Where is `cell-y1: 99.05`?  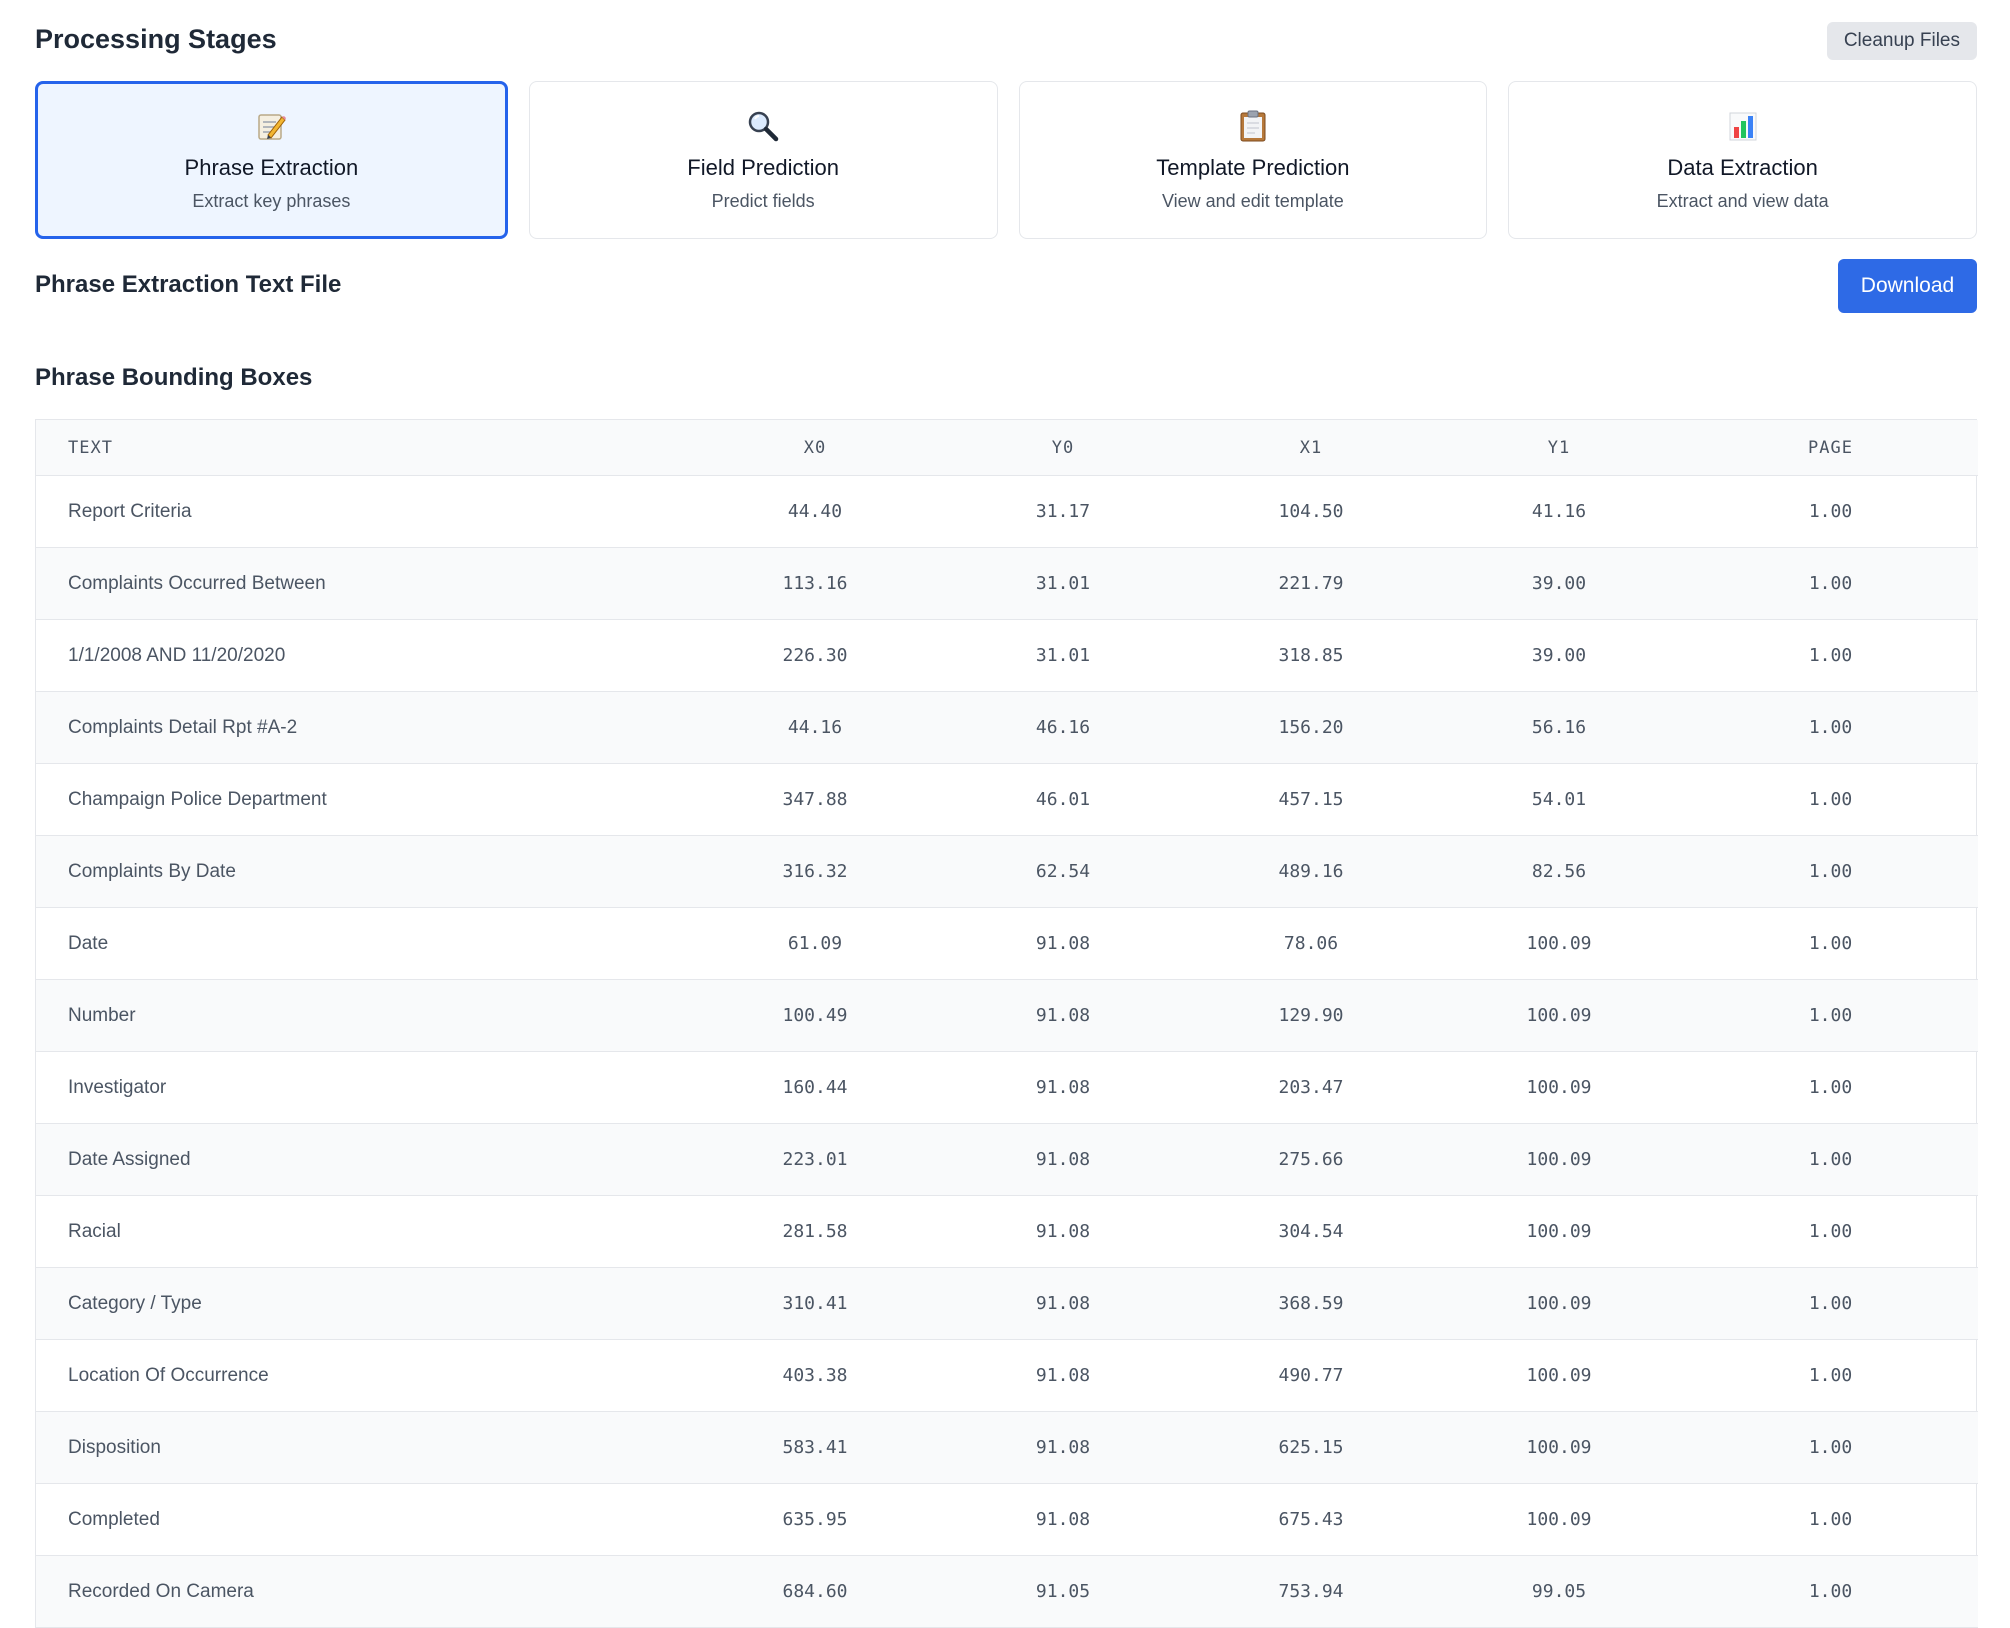 cell-y1: 99.05 is located at coordinates (1559, 1591).